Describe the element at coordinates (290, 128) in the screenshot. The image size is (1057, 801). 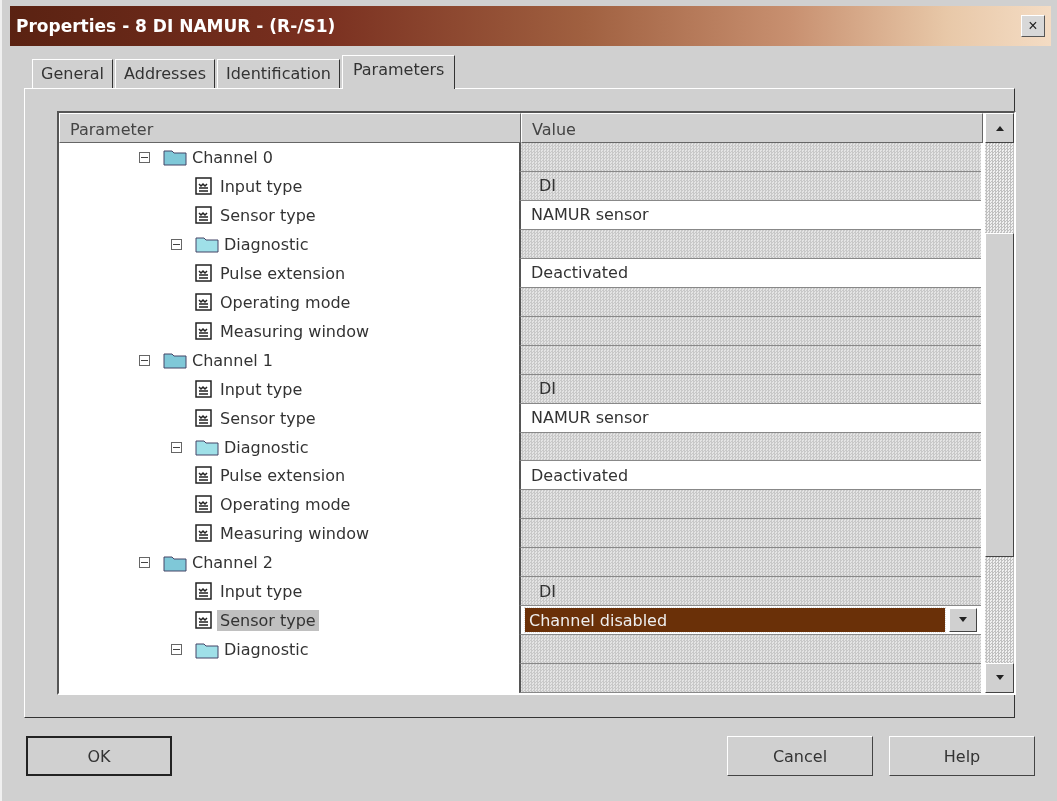
I see `column-header: Parameter` at that location.